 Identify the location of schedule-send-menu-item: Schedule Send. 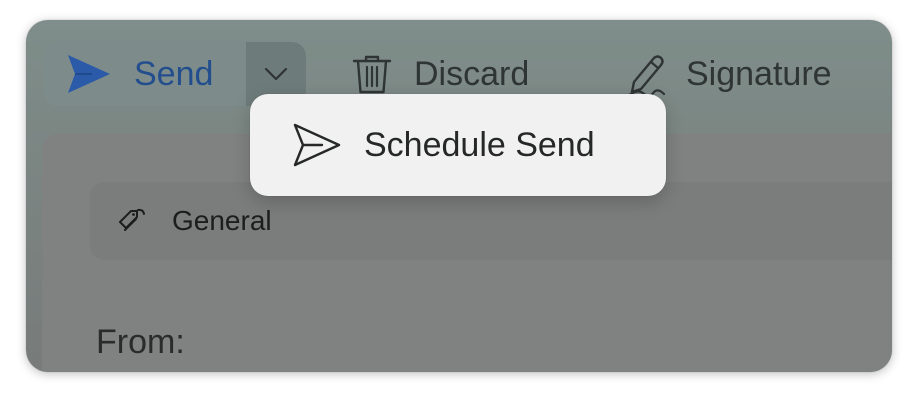
(458, 145).